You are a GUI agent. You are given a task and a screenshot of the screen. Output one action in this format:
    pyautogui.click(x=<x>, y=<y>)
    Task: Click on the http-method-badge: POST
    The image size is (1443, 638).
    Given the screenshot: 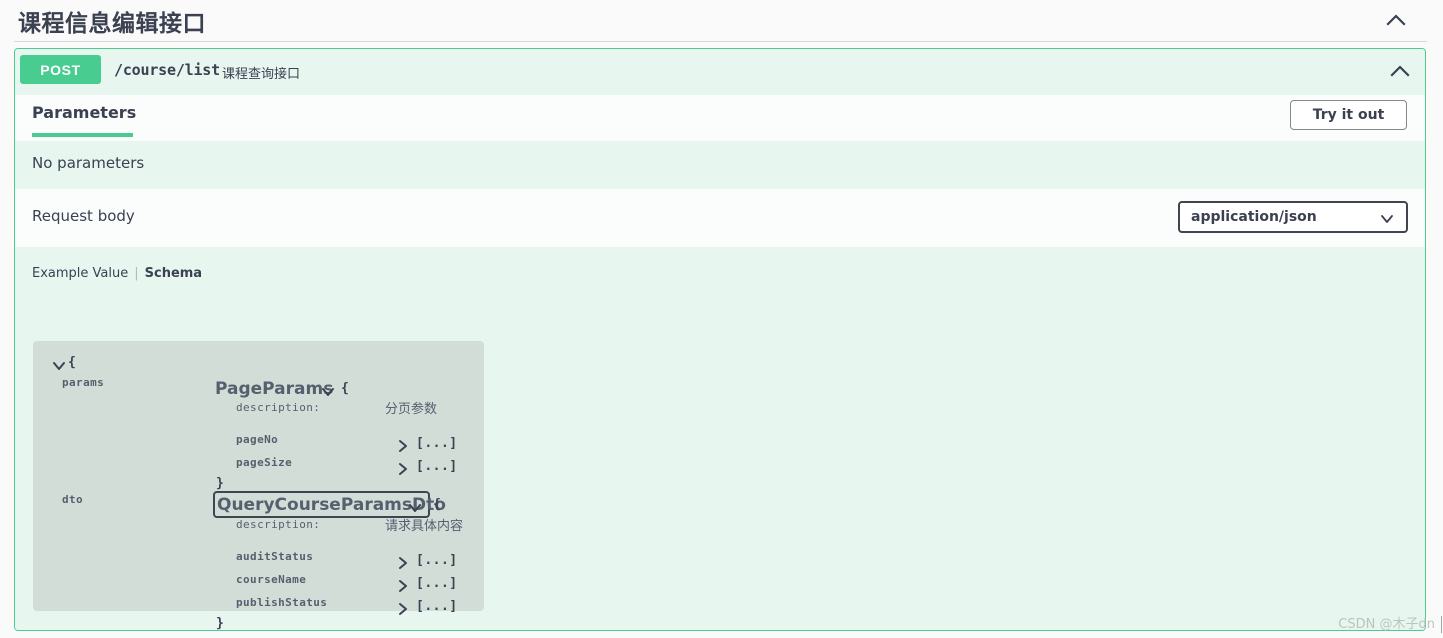 What is the action you would take?
    pyautogui.click(x=60, y=69)
    